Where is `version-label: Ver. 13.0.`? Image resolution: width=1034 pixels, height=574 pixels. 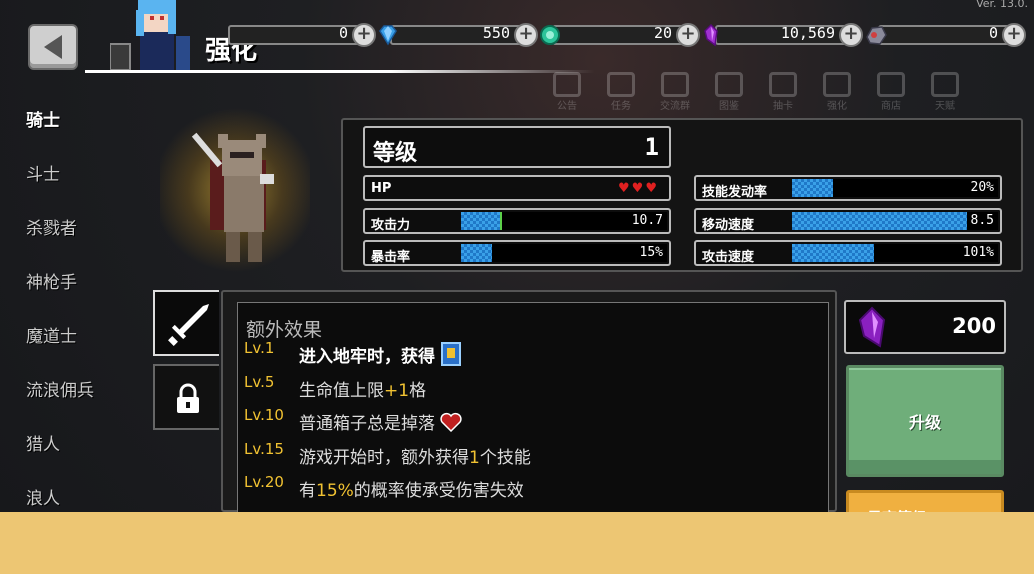
version-label: Ver. 13.0. is located at coordinates (1002, 5).